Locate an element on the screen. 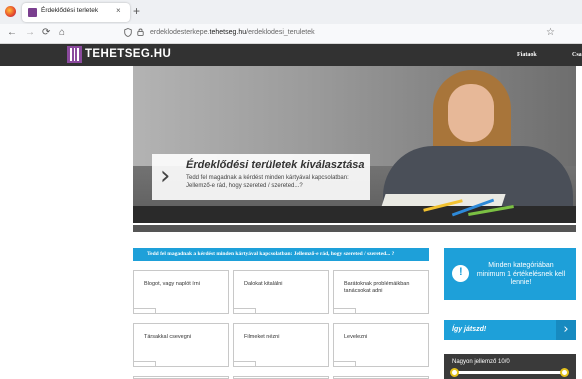  lock-icon is located at coordinates (140, 33).